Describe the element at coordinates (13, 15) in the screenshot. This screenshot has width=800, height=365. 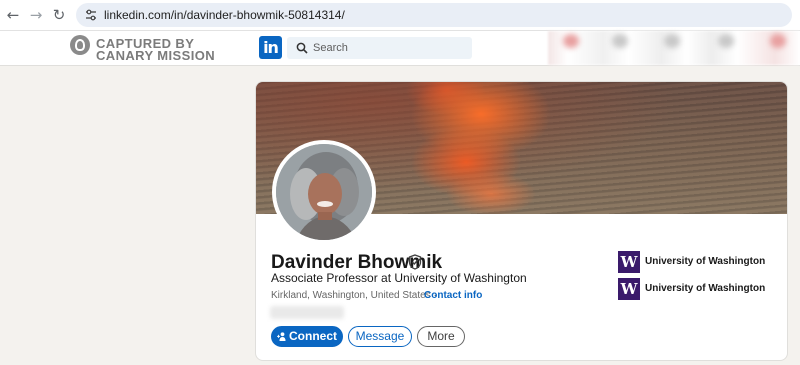
I see `back-arrow-icon: ←` at that location.